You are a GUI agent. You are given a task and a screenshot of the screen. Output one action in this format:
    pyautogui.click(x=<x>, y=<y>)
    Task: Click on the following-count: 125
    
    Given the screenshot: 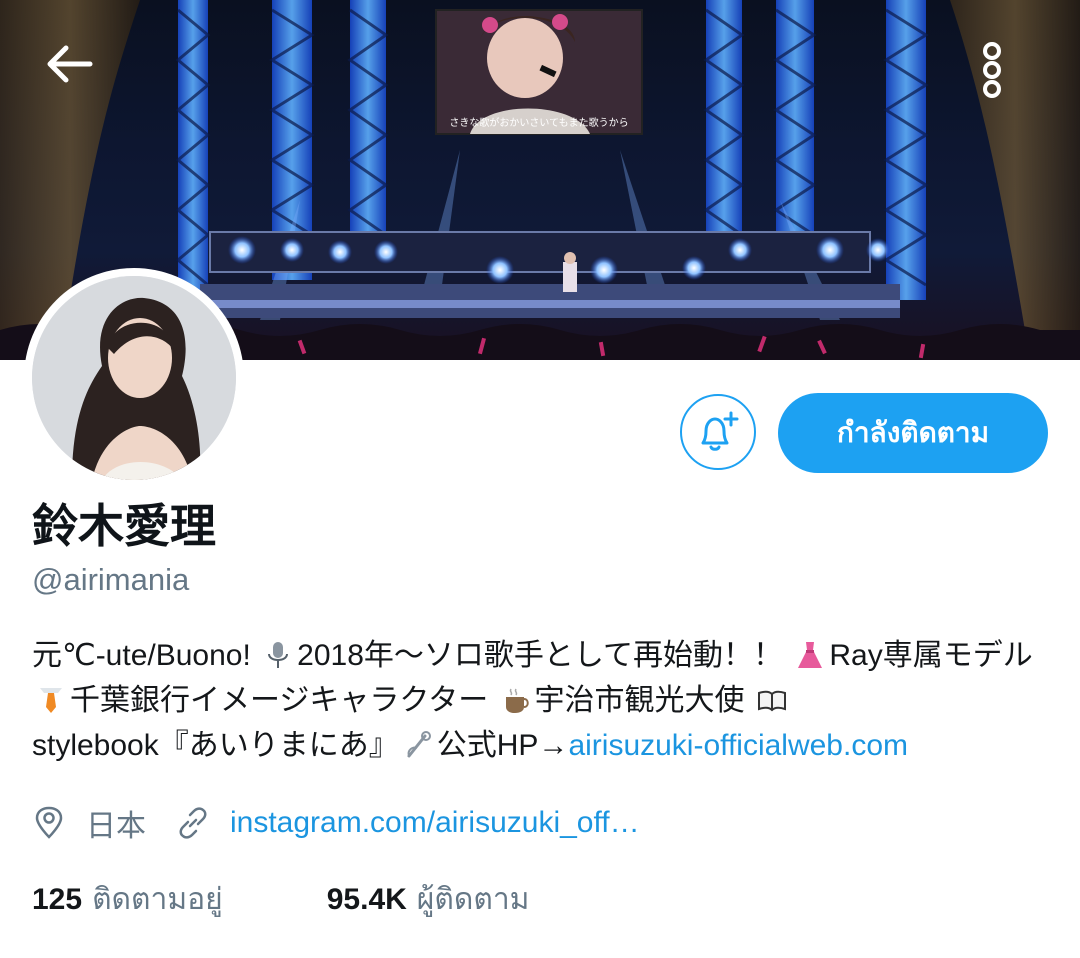 What is the action you would take?
    pyautogui.click(x=57, y=899)
    